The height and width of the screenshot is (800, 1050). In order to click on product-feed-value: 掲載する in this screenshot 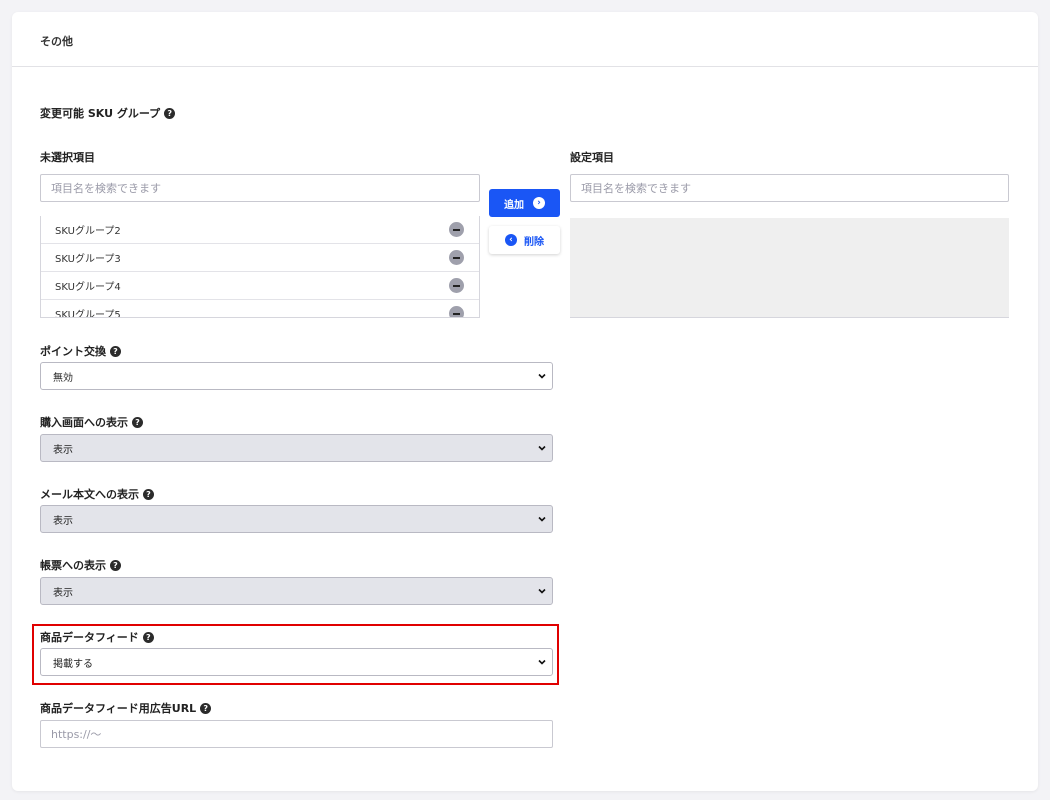, I will do `click(73, 664)`.